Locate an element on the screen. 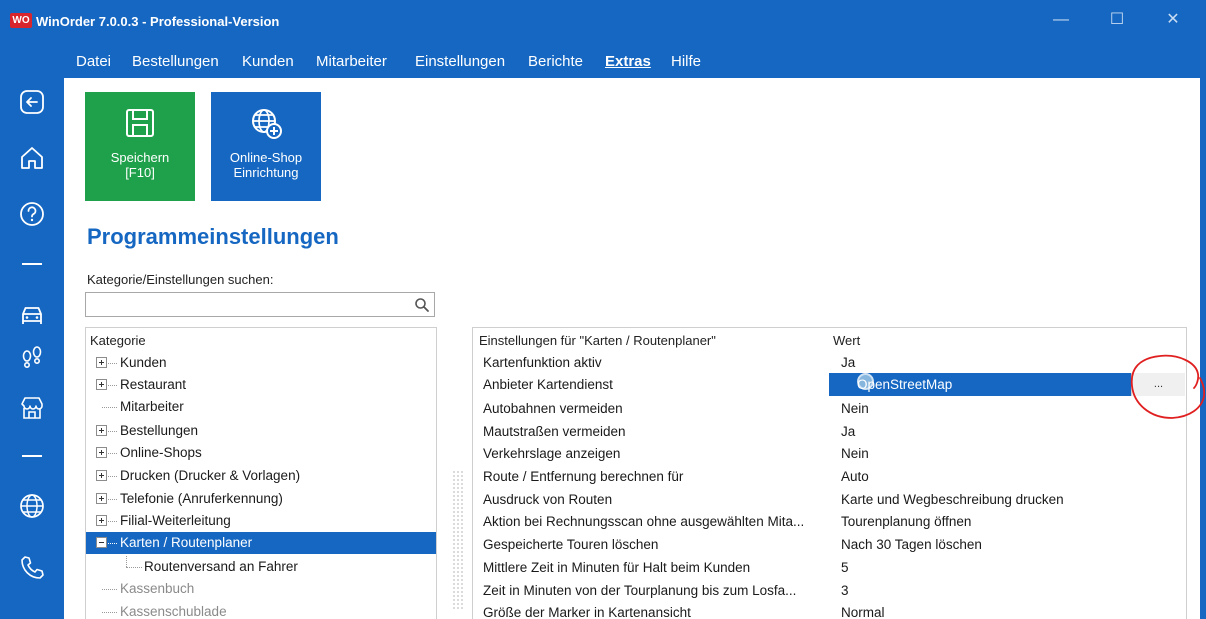 The width and height of the screenshot is (1206, 619). category-item-bestellungen: Bestellungen is located at coordinates (261, 431).